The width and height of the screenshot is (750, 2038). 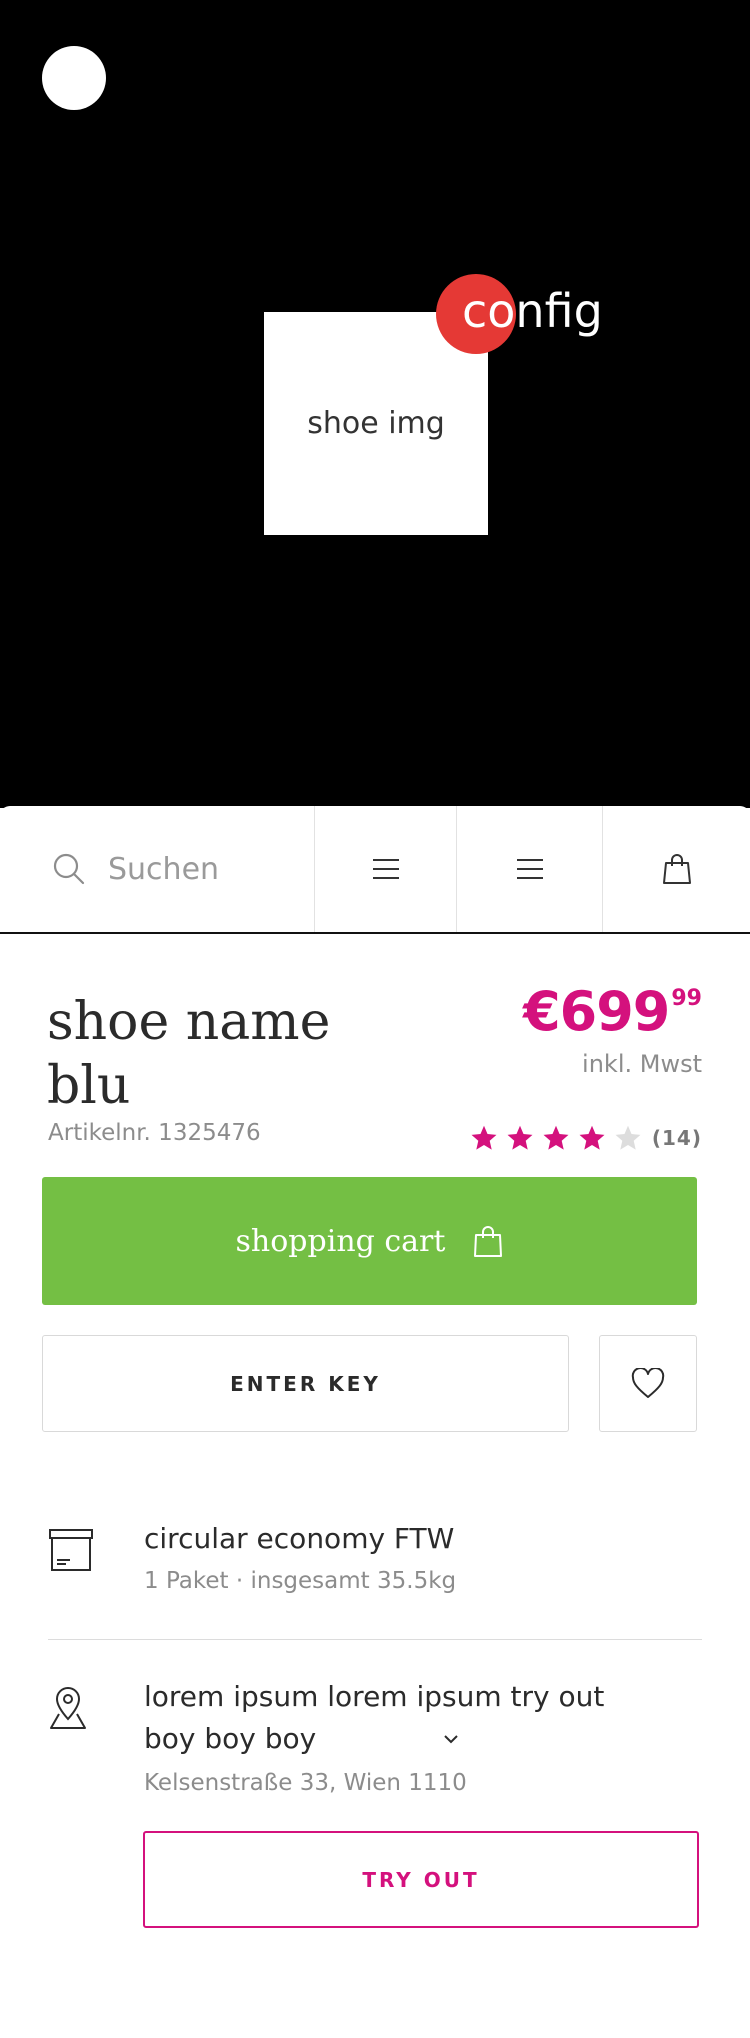 What do you see at coordinates (532, 311) in the screenshot?
I see `config-label: config` at bounding box center [532, 311].